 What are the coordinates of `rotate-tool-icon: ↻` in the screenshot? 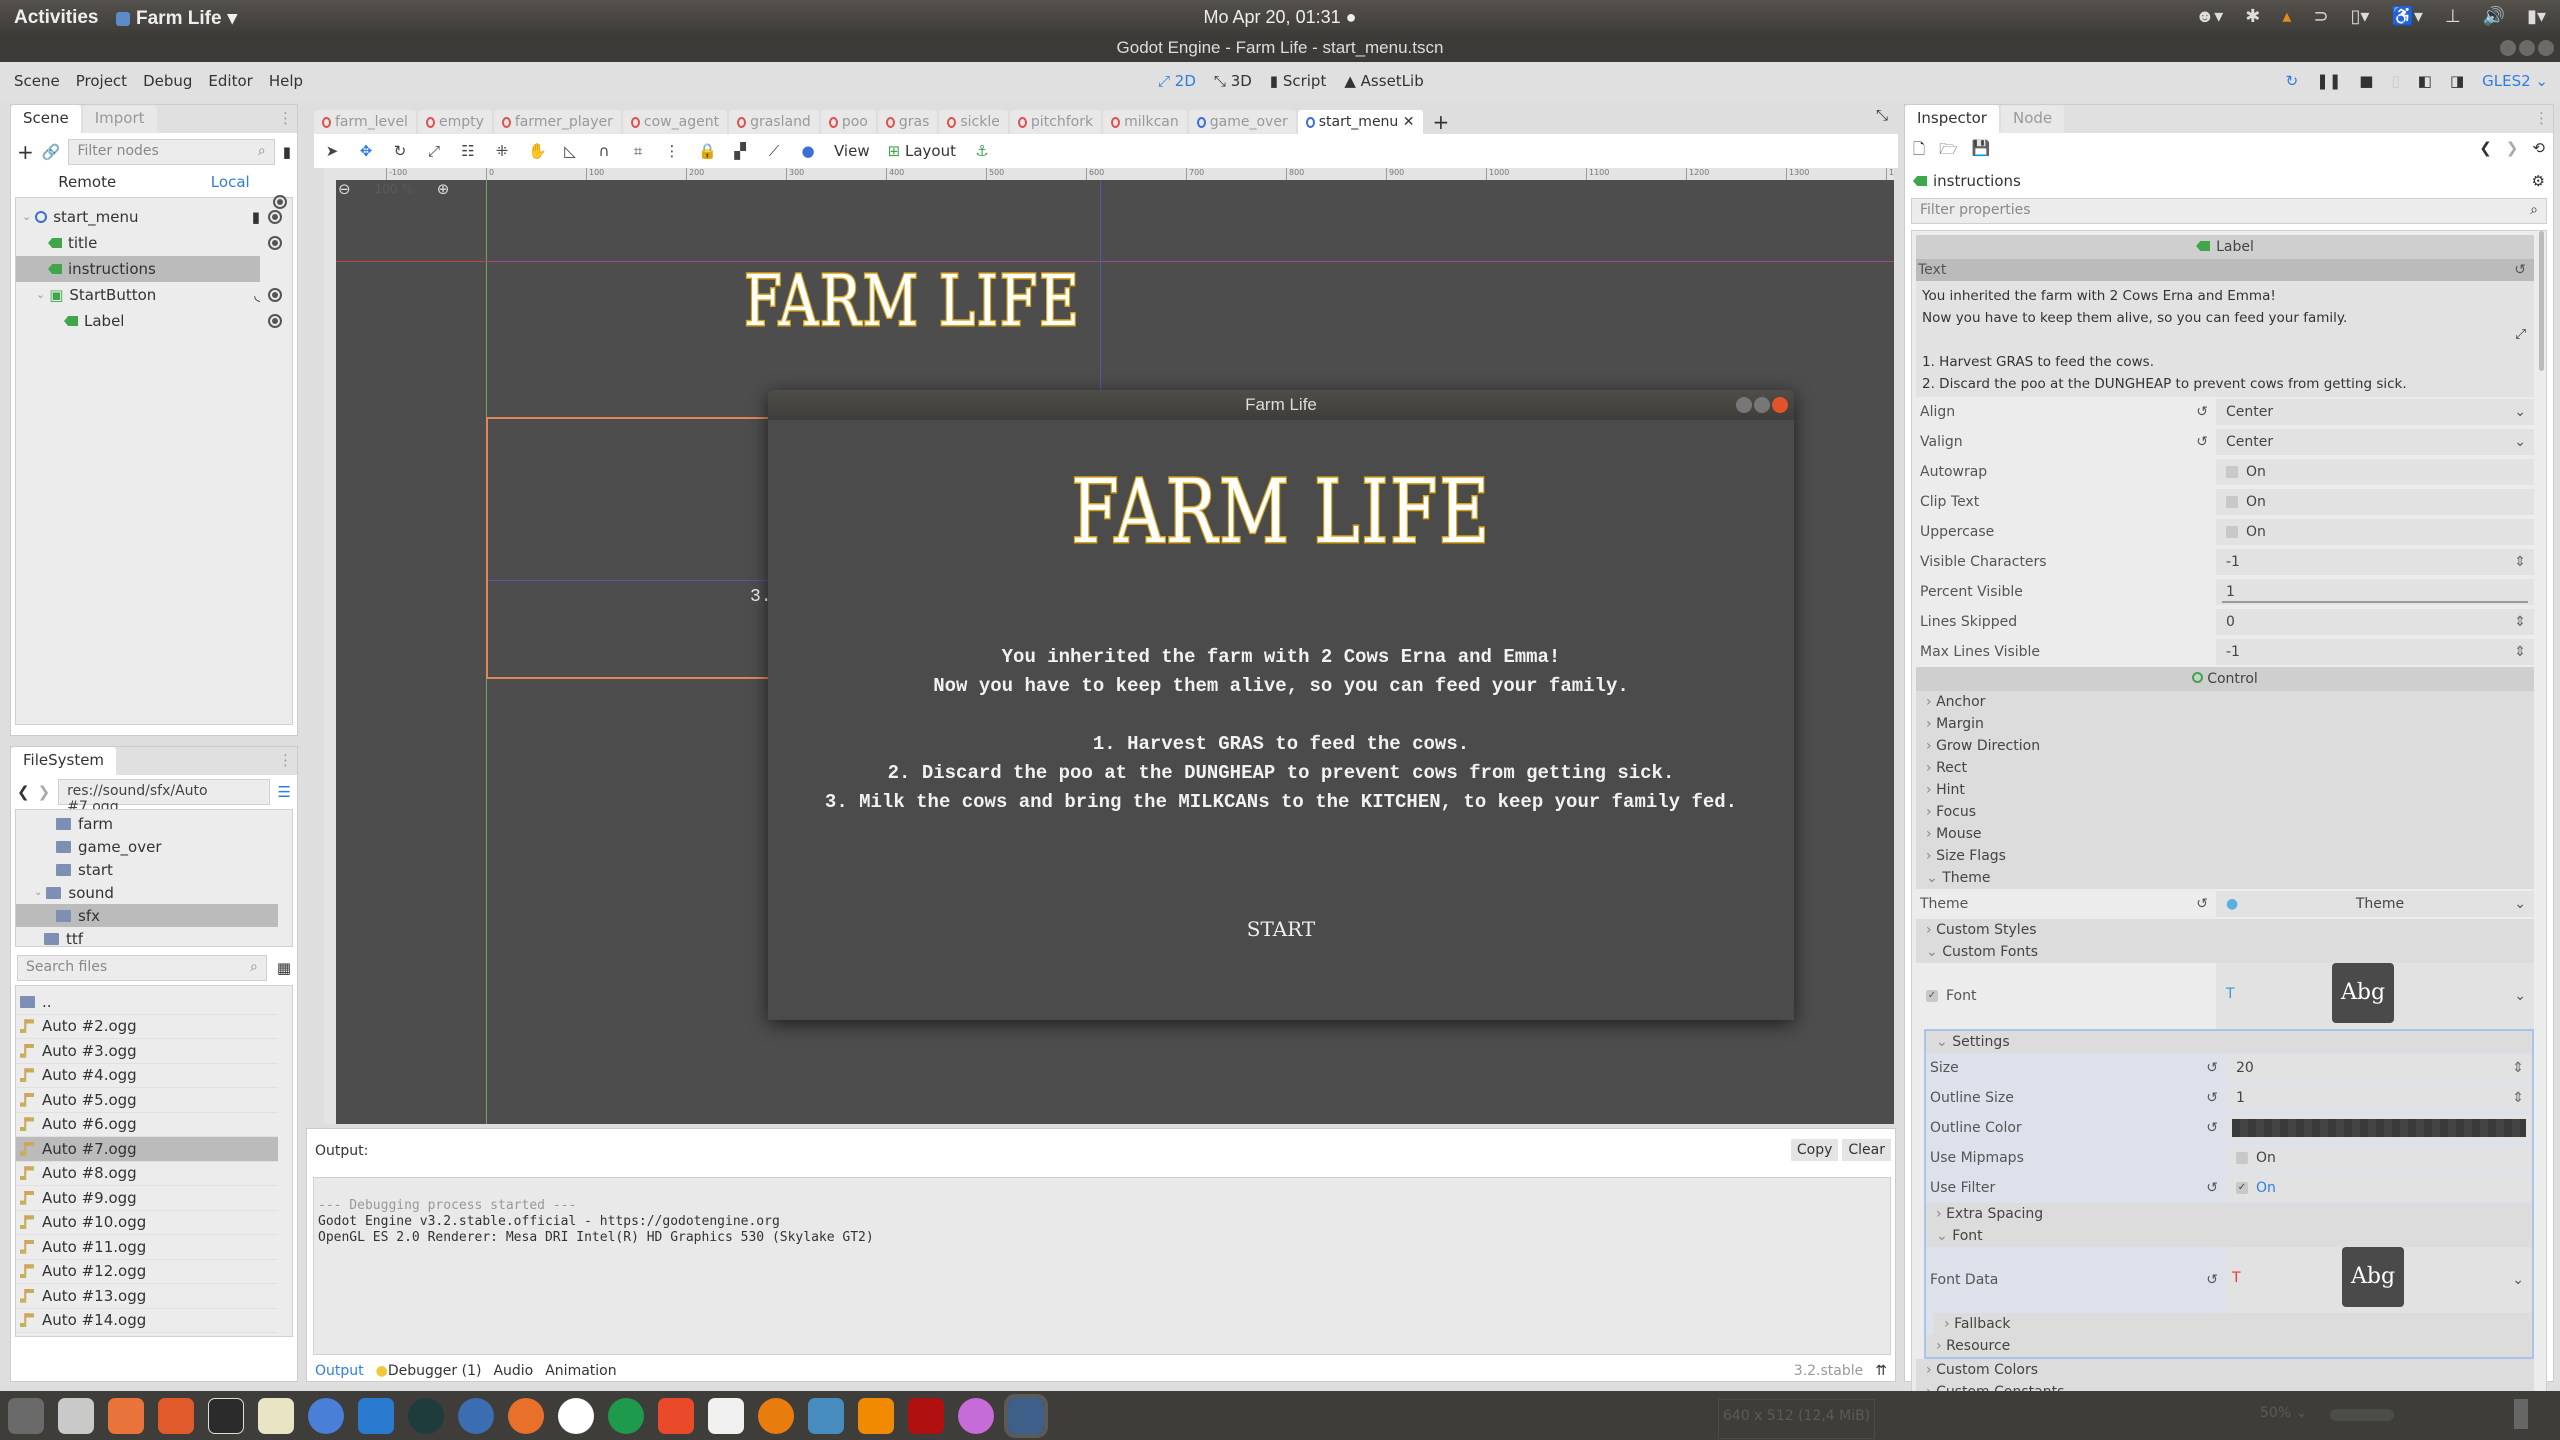 It's located at (400, 151).